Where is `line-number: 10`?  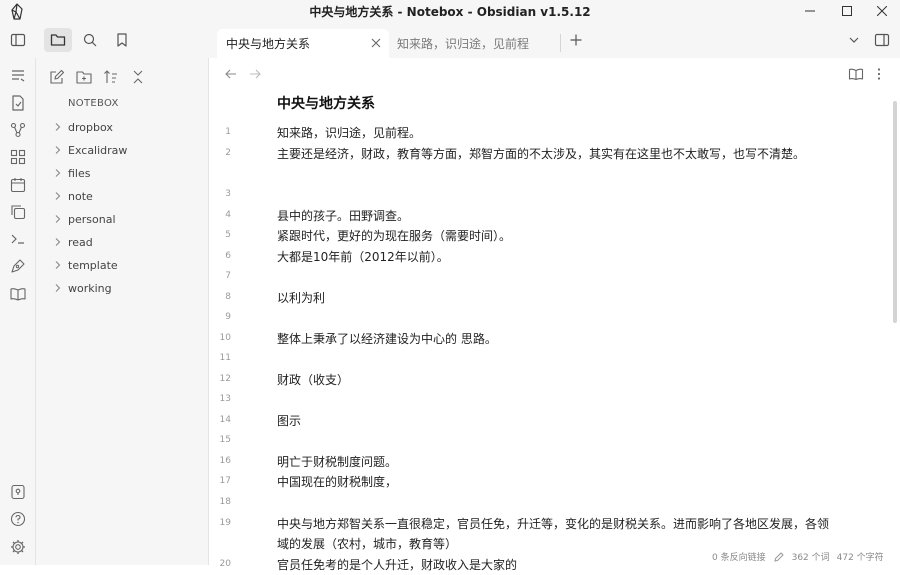 line-number: 10 is located at coordinates (225, 338).